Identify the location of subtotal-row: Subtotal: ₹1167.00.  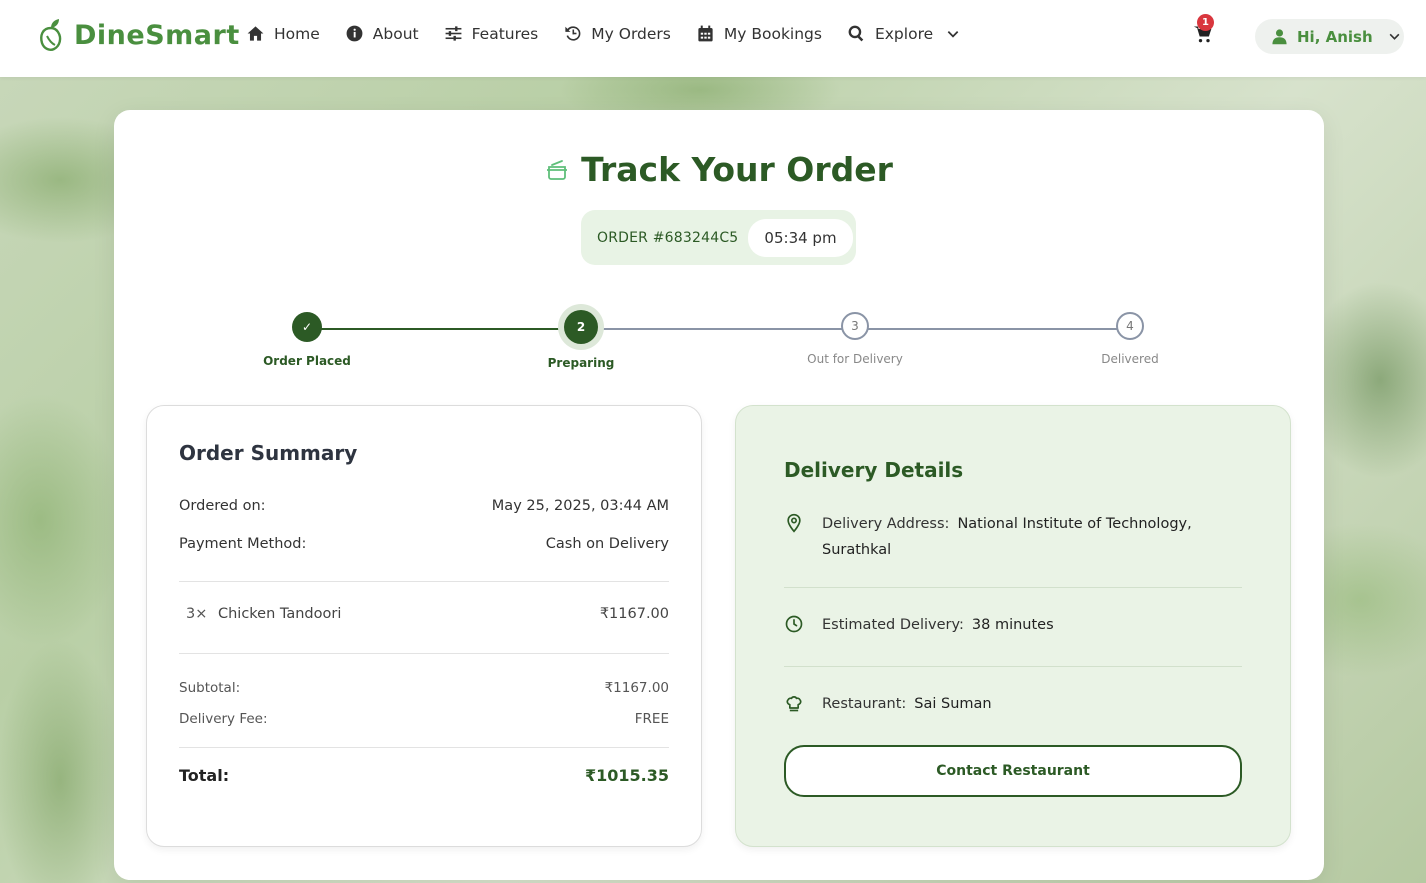
(424, 688).